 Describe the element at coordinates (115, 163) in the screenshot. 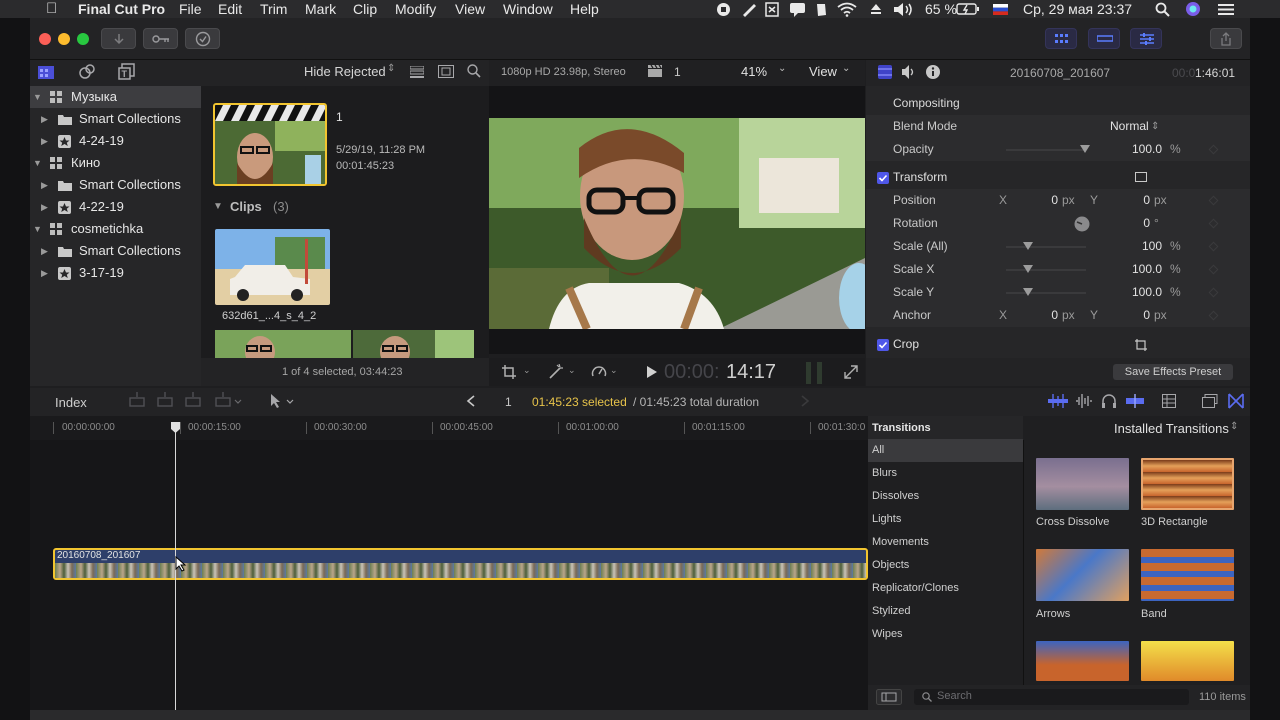

I see `library-row-kino: ▼ Кино` at that location.